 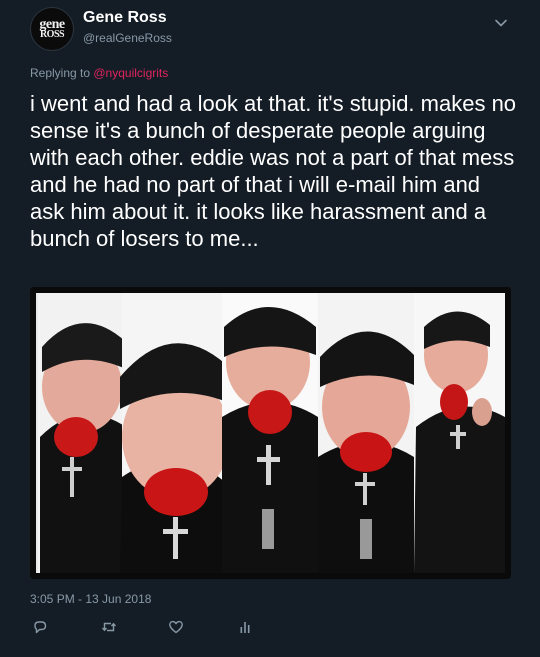 I want to click on avatar-logo-line2: ROSS, so click(x=52, y=34).